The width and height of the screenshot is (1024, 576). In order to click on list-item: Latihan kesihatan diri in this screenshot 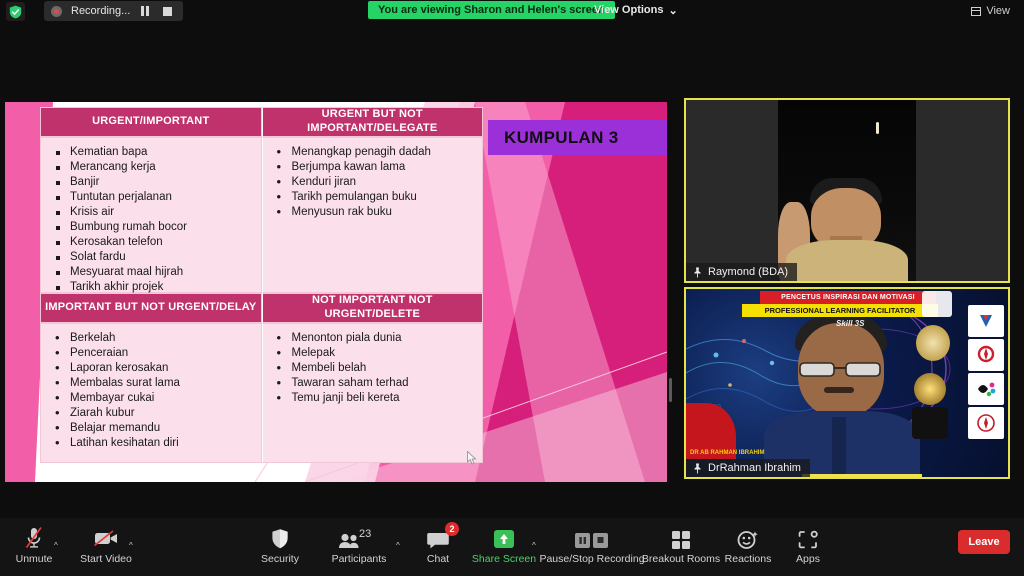, I will do `click(154, 443)`.